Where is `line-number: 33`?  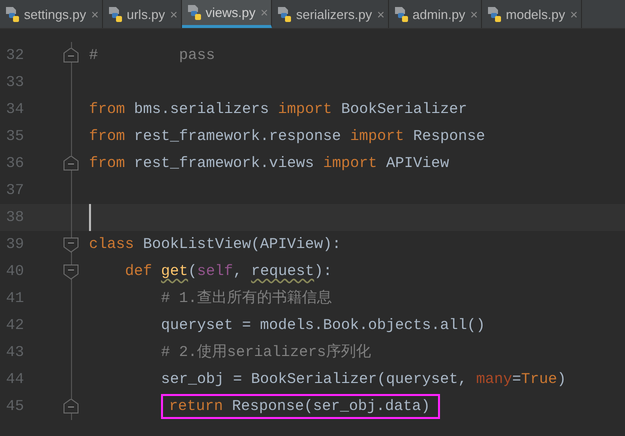 line-number: 33 is located at coordinates (15, 82).